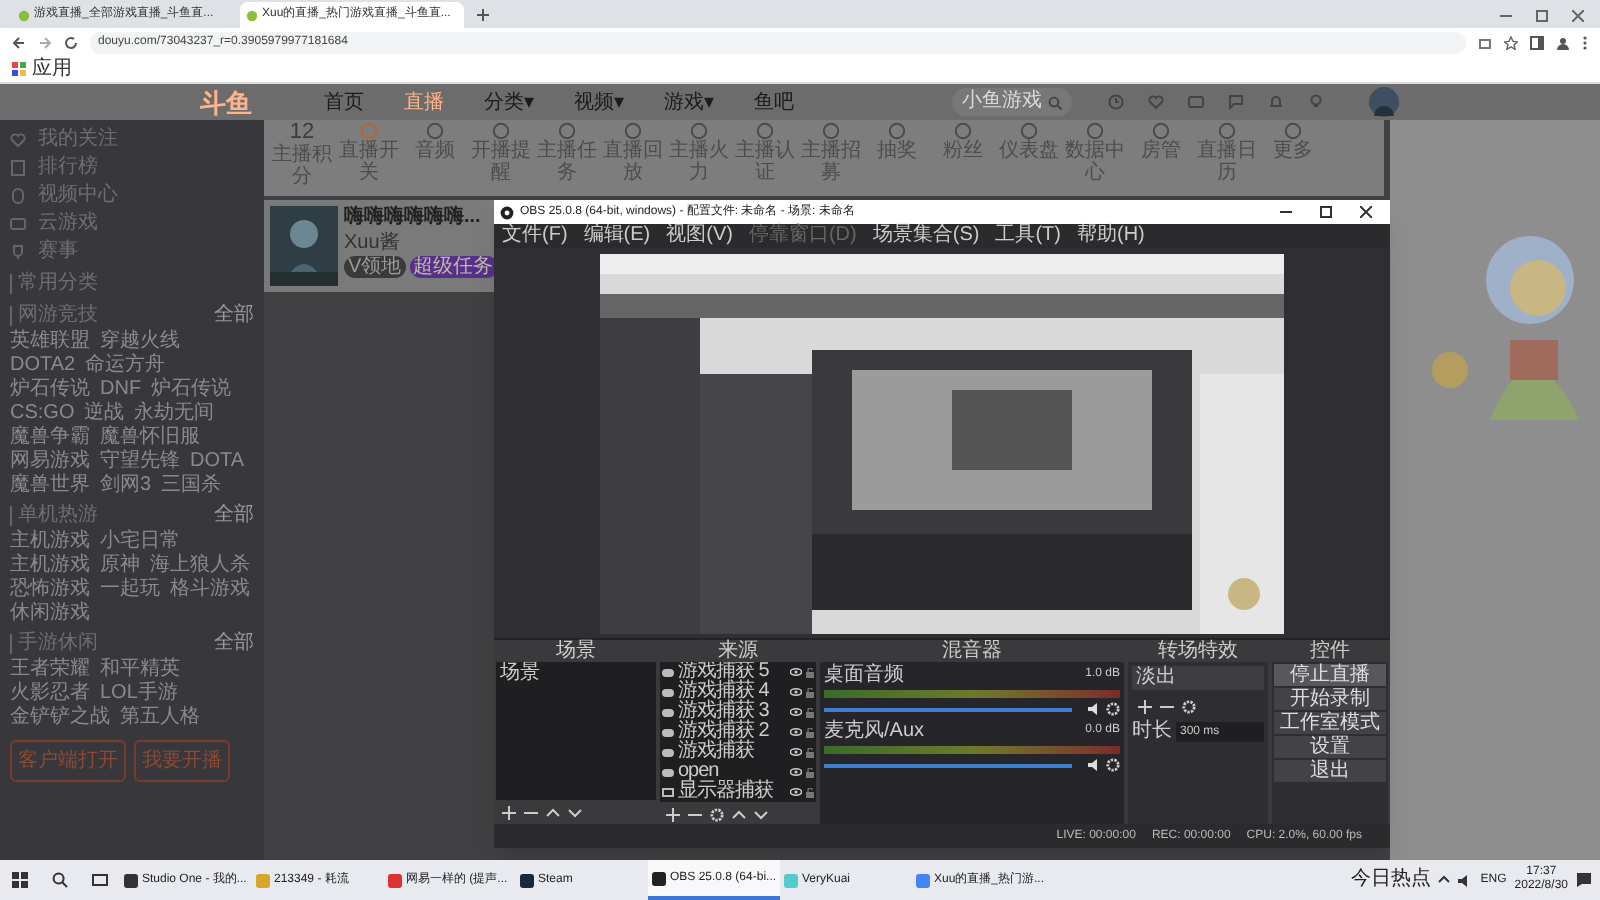 Image resolution: width=1600 pixels, height=900 pixels. I want to click on chevron-up-icon, so click(1444, 880).